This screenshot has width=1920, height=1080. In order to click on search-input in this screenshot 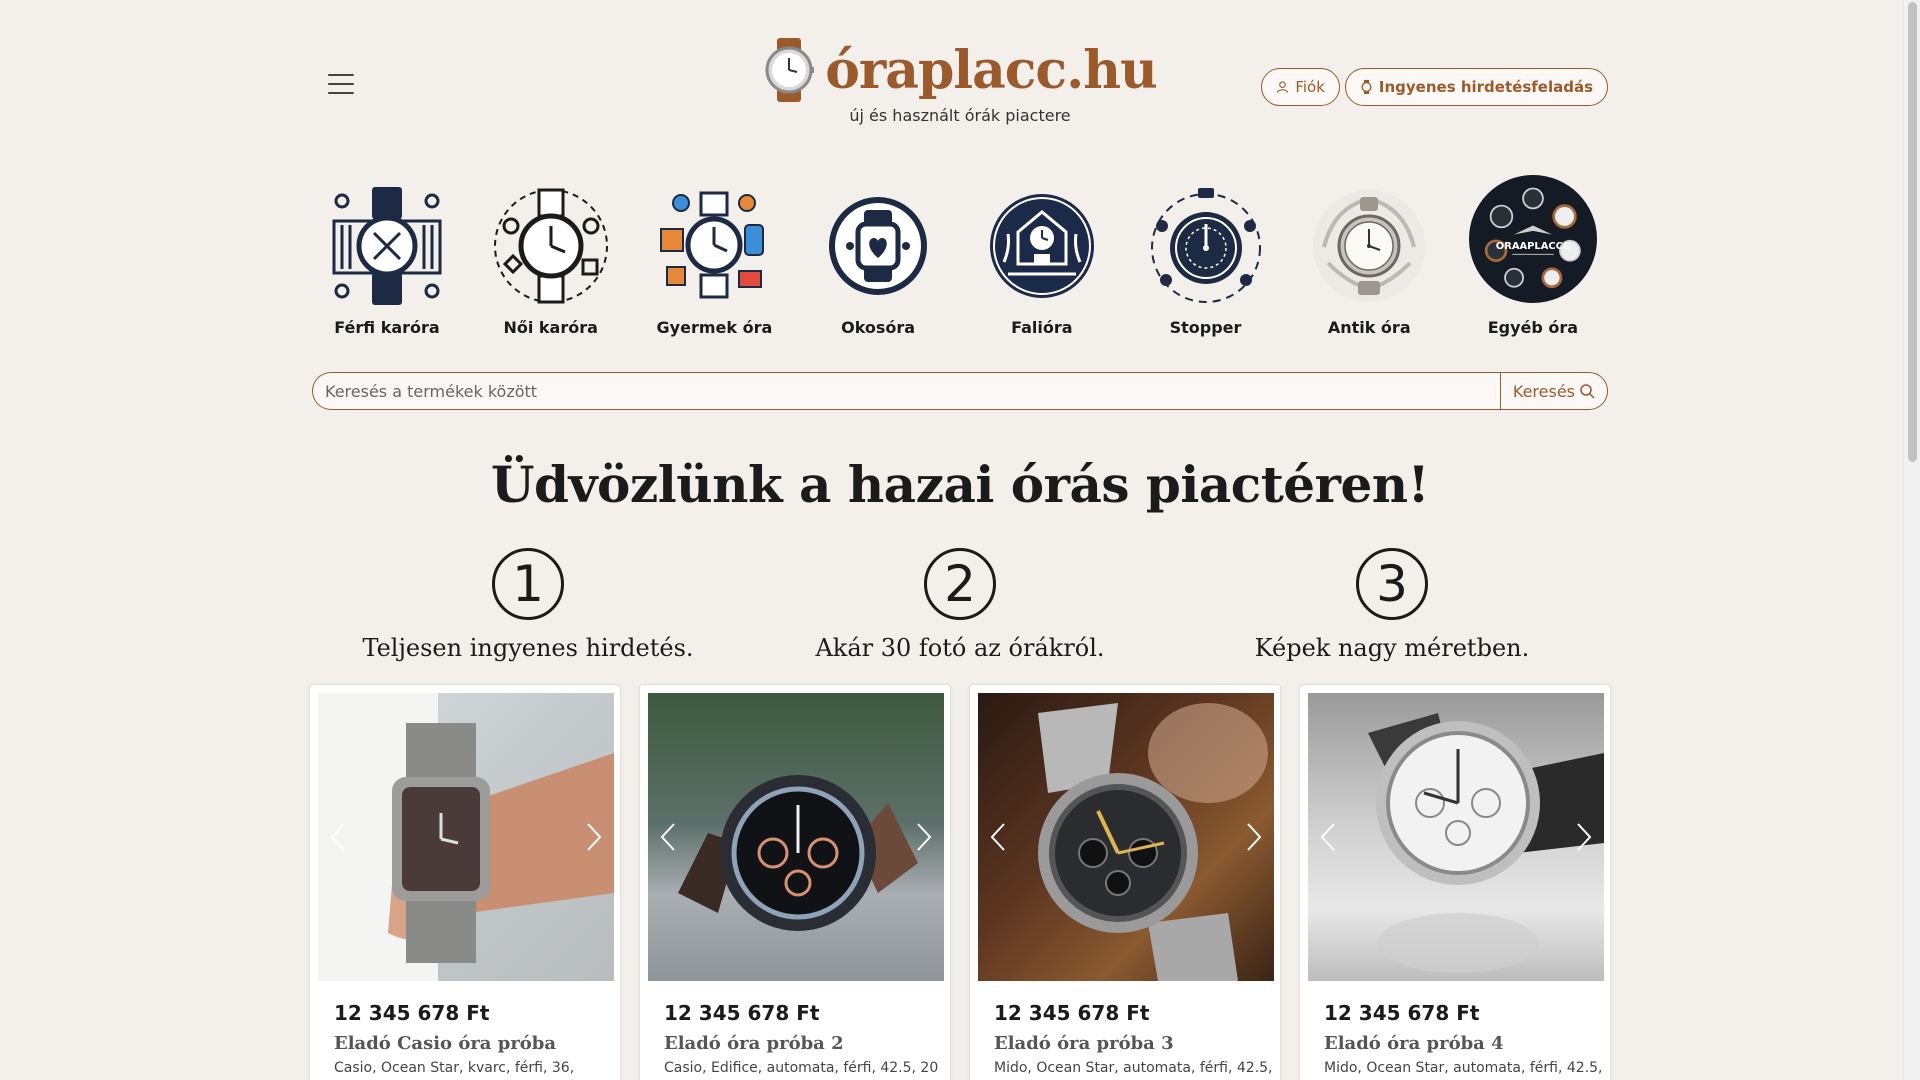, I will do `click(906, 391)`.